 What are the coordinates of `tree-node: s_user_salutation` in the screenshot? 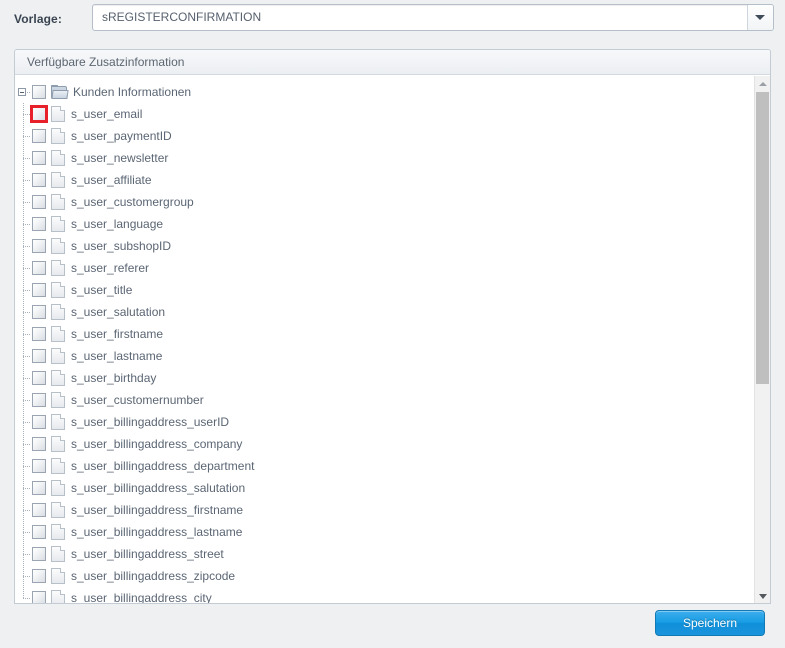 It's located at (381, 312).